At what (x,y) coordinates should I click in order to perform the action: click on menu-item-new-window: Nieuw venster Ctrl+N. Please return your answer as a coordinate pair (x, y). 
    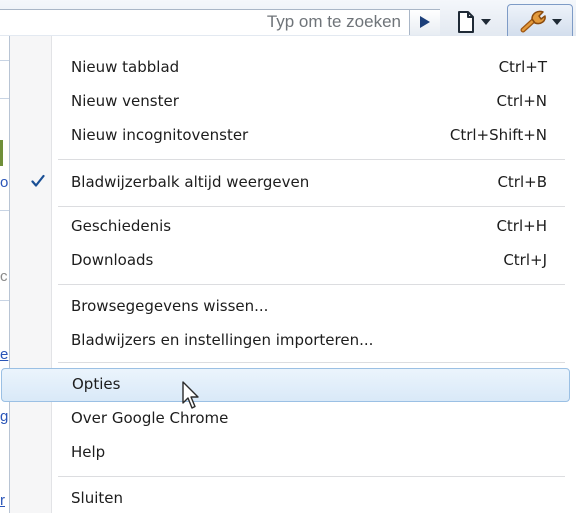
    Looking at the image, I should click on (287, 102).